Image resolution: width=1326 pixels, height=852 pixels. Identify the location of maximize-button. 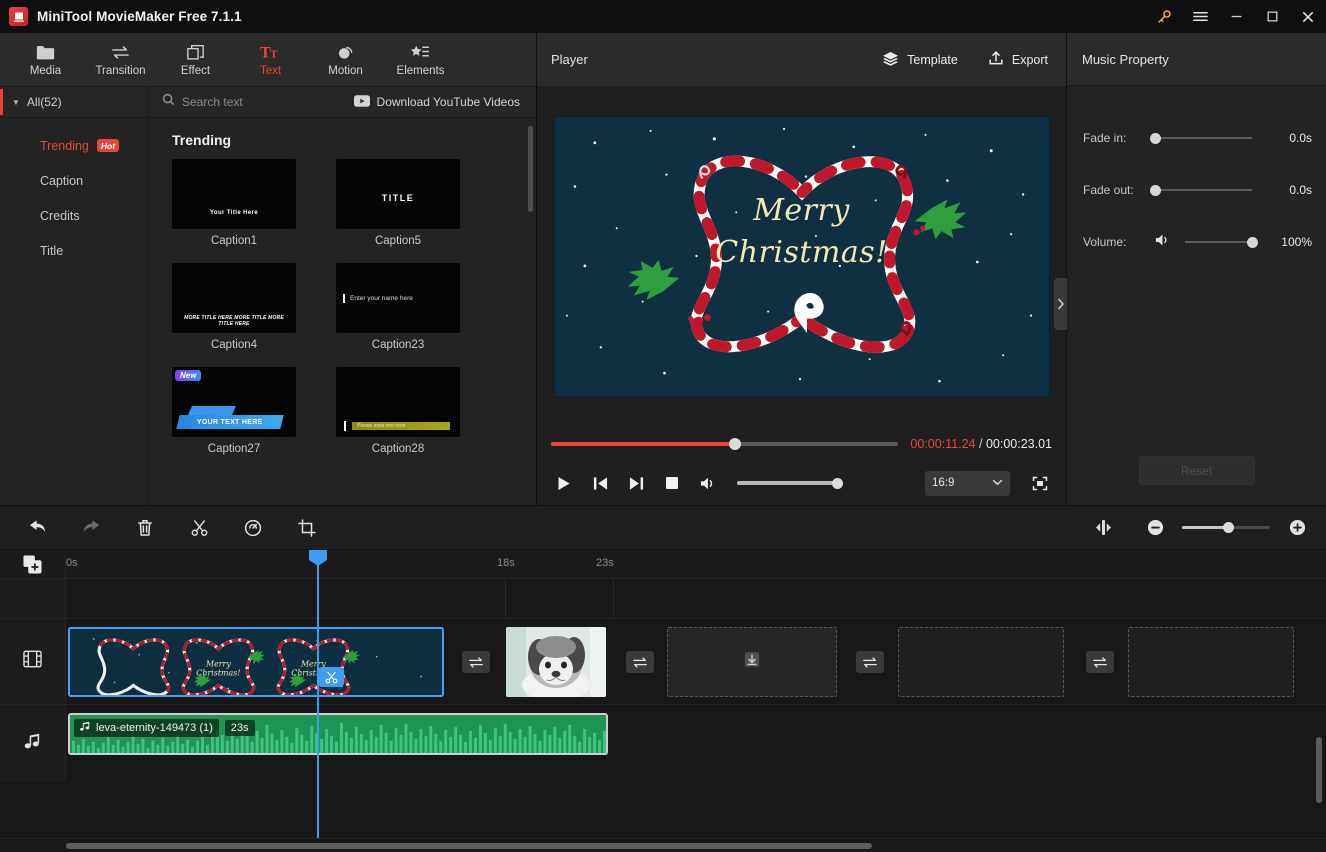
(1272, 16).